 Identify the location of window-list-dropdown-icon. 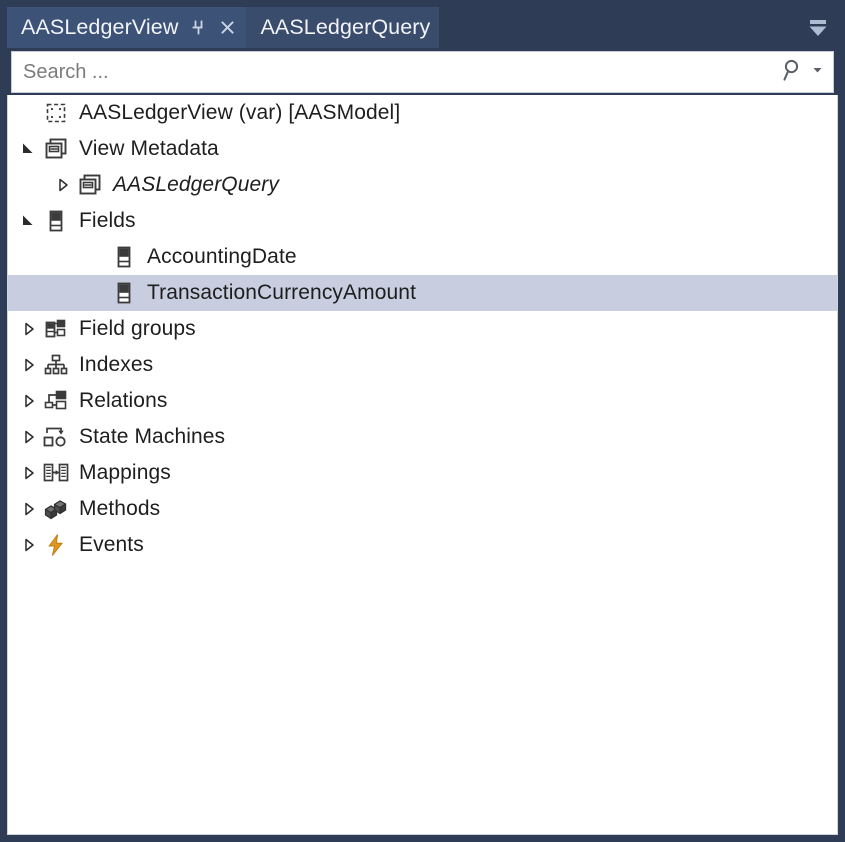
(818, 29).